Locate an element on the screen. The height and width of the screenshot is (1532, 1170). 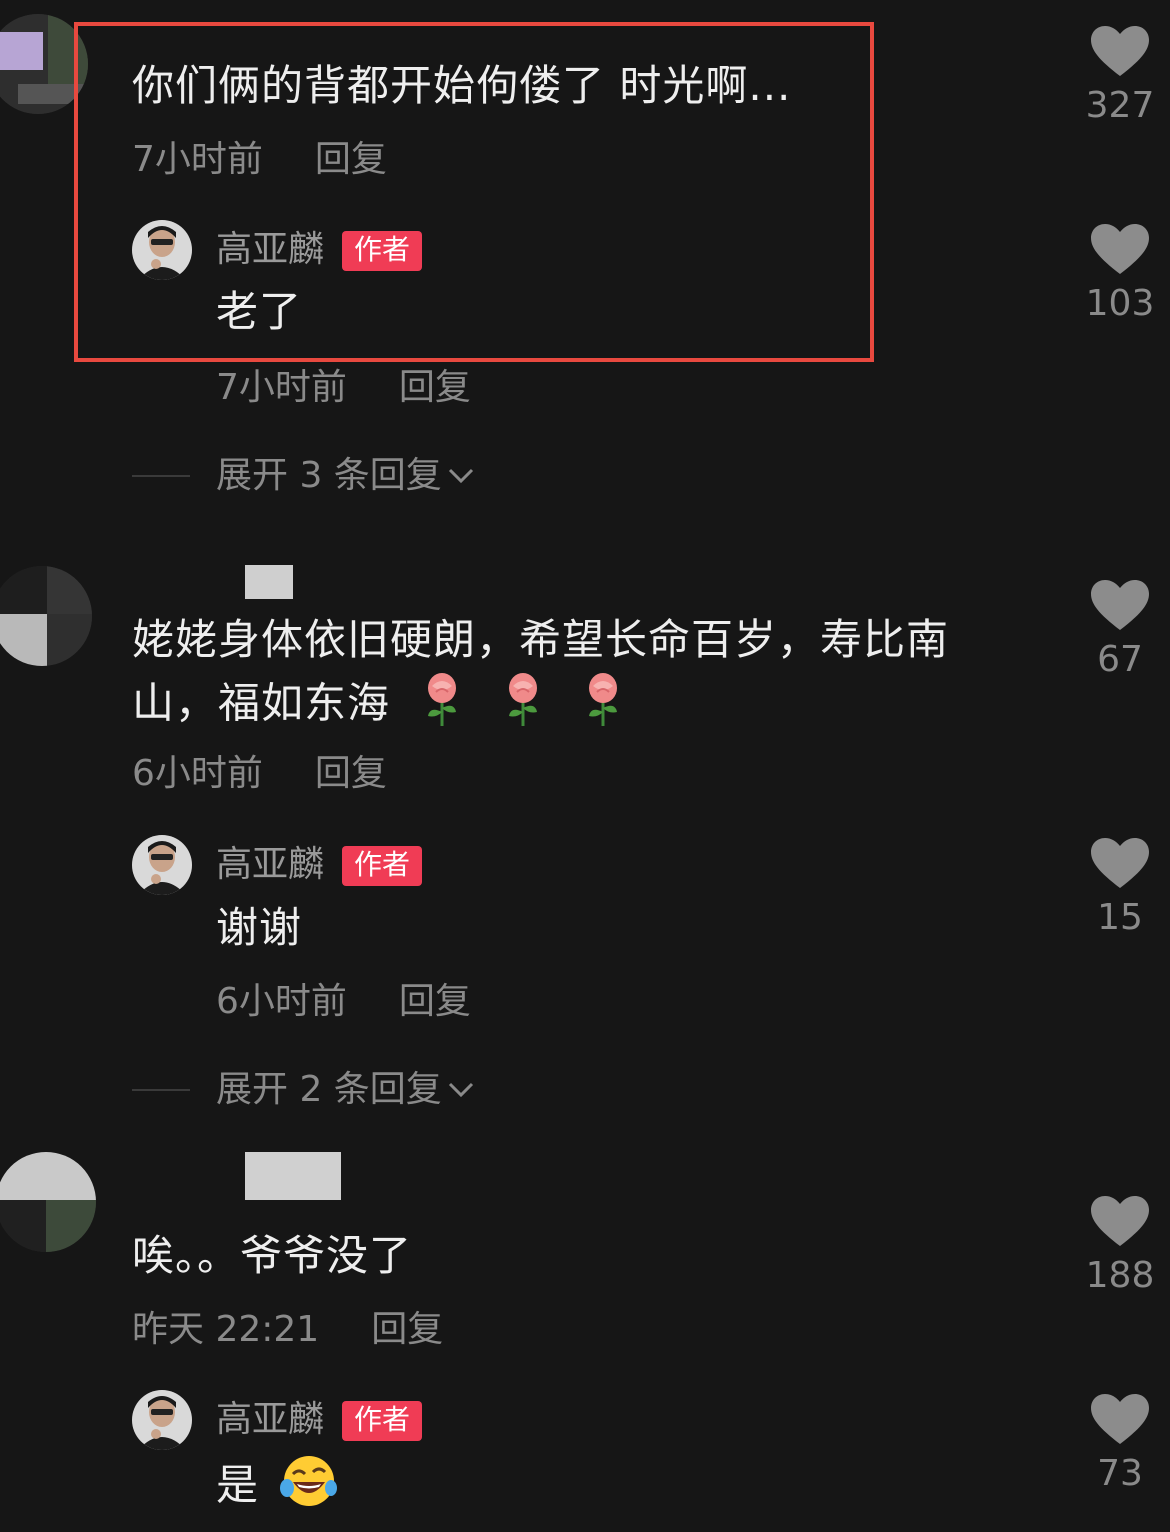
like-count: 327 is located at coordinates (1120, 105).